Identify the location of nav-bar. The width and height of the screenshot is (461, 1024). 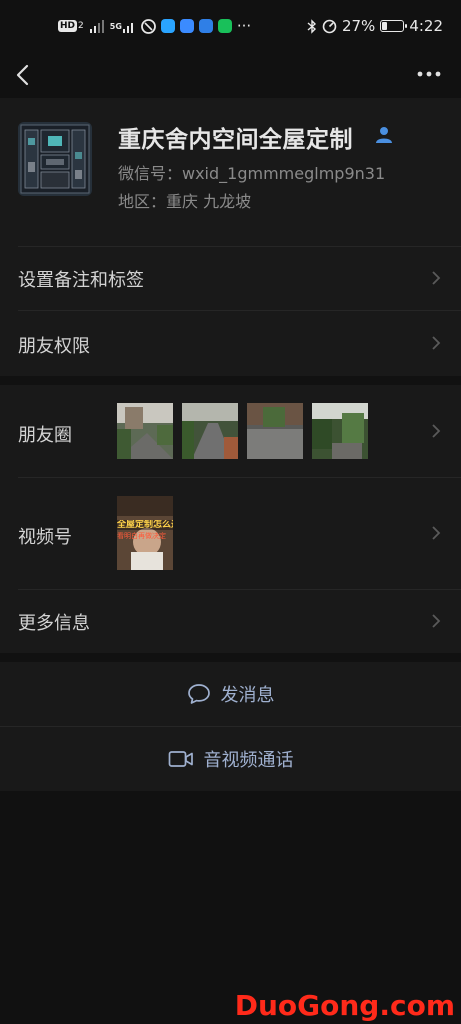
(230, 75).